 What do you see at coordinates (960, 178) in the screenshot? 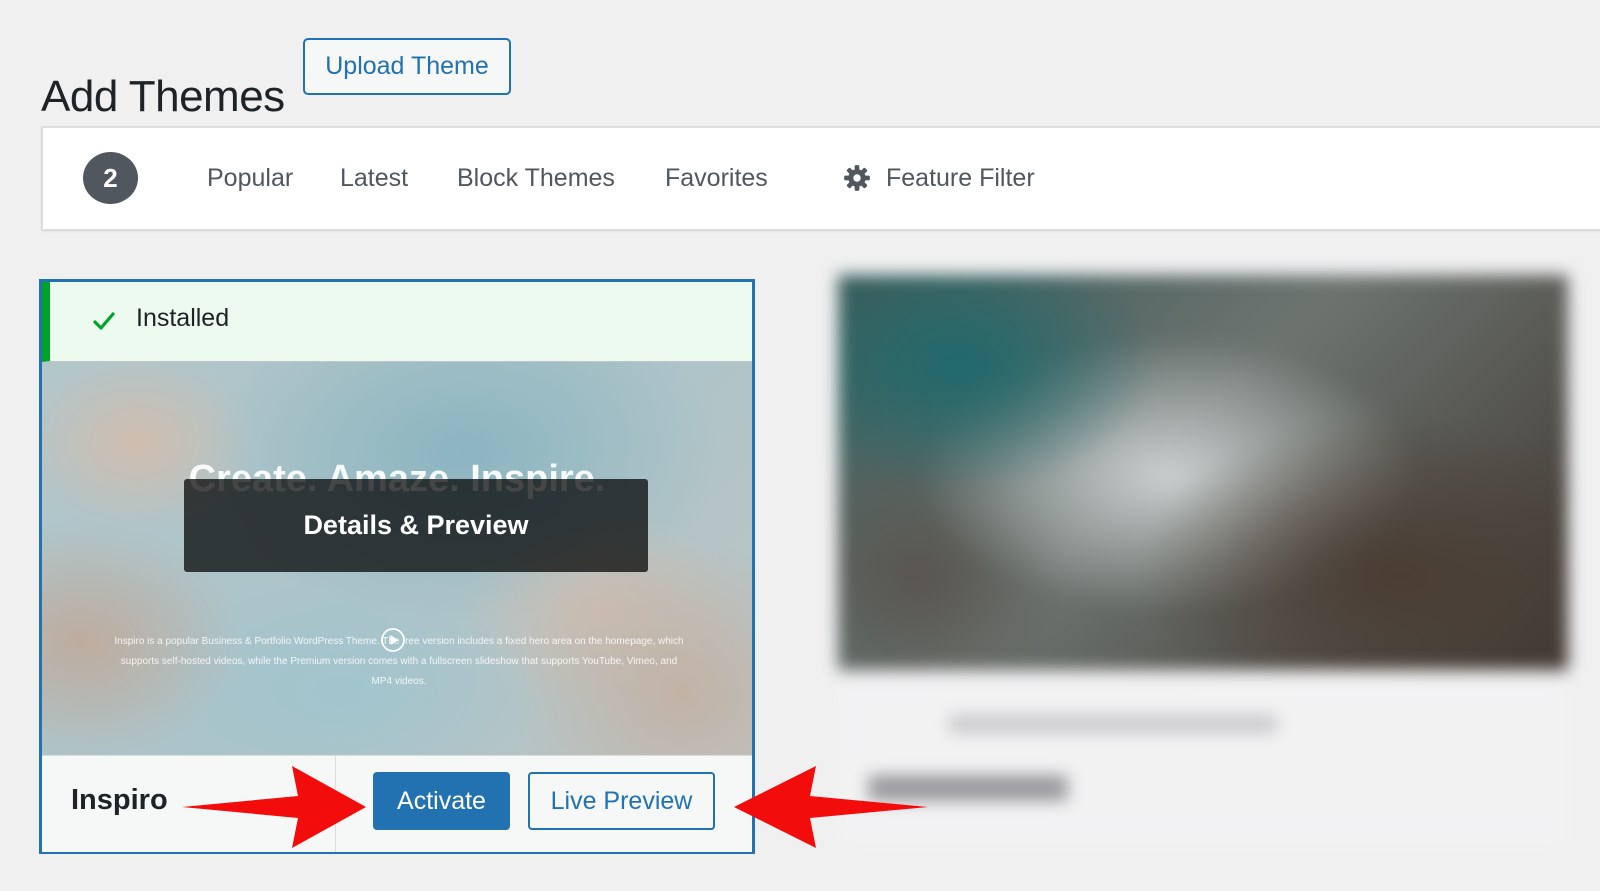
I see `feature-filter-button: Feature Filter` at bounding box center [960, 178].